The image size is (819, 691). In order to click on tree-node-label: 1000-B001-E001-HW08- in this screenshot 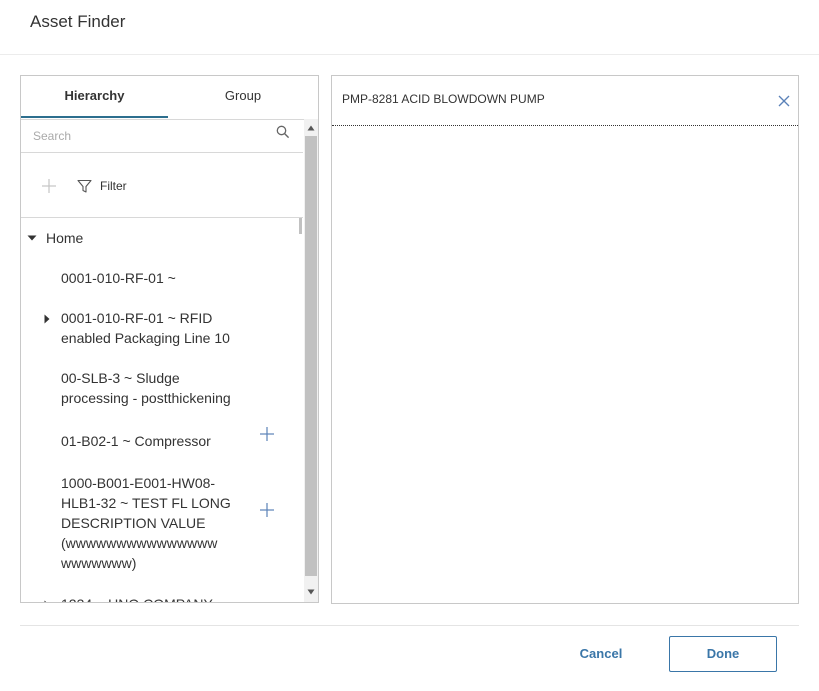, I will do `click(138, 483)`.